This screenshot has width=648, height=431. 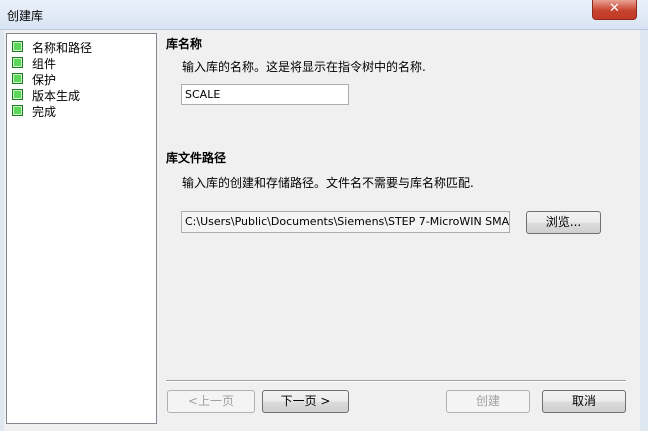 What do you see at coordinates (56, 96) in the screenshot?
I see `sidebar-item-label: 版本生成` at bounding box center [56, 96].